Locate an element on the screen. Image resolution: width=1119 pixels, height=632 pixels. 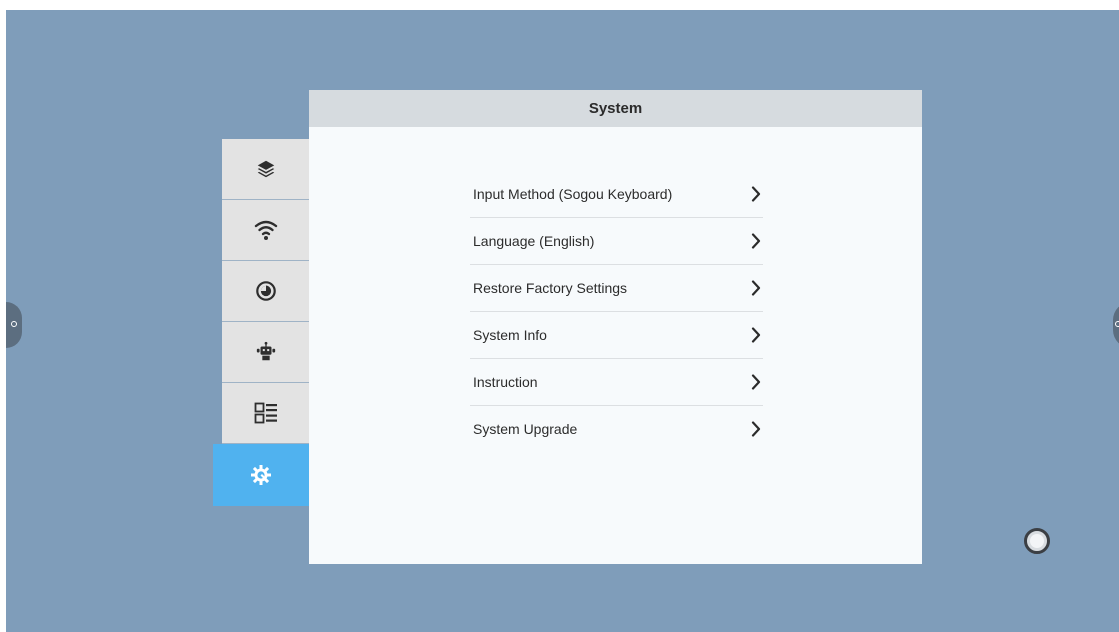
settings-gear-icon is located at coordinates (261, 475).